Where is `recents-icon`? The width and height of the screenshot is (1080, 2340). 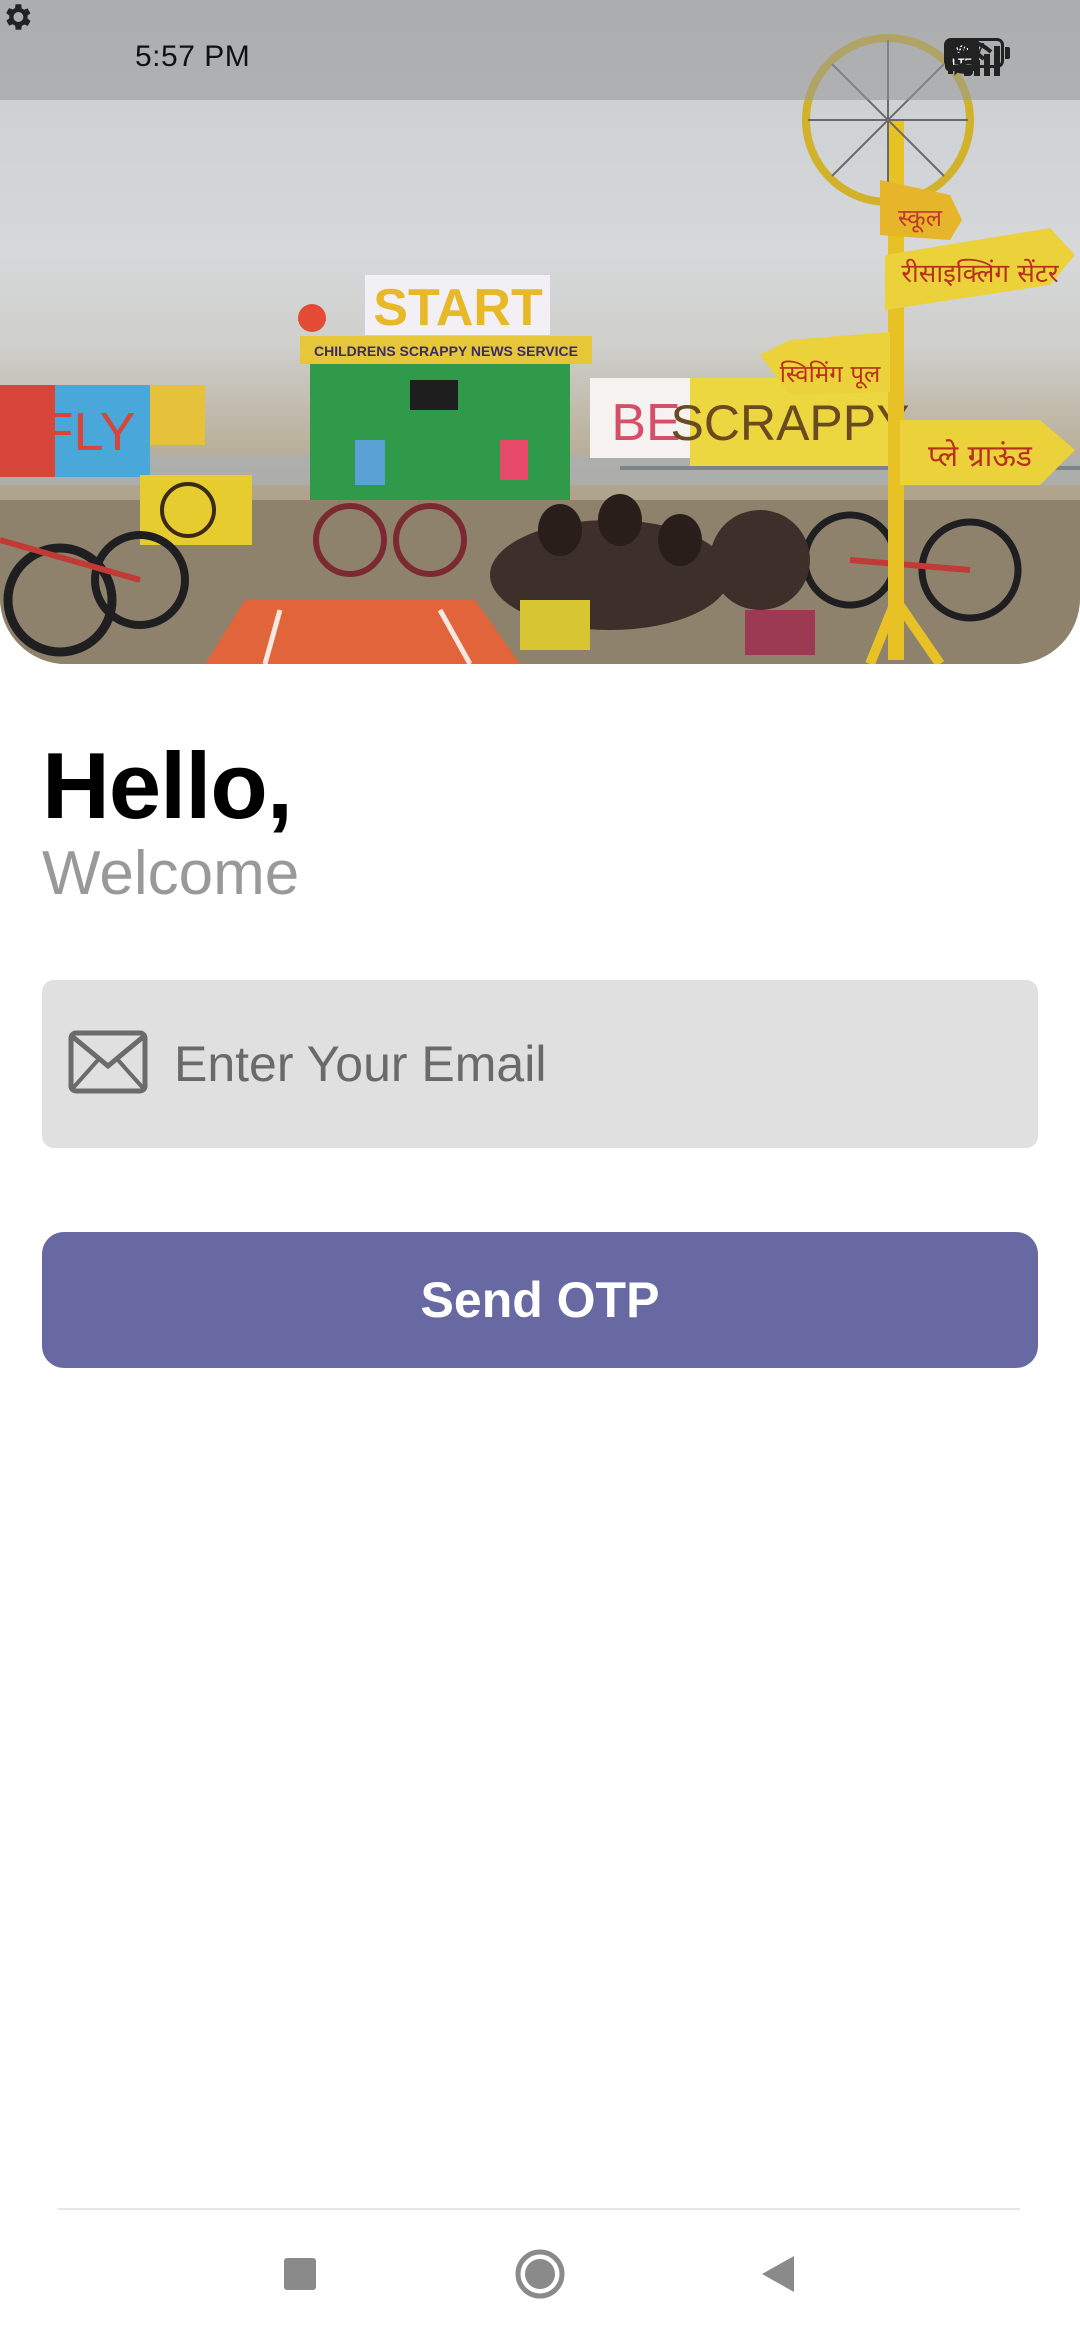
recents-icon is located at coordinates (300, 2274).